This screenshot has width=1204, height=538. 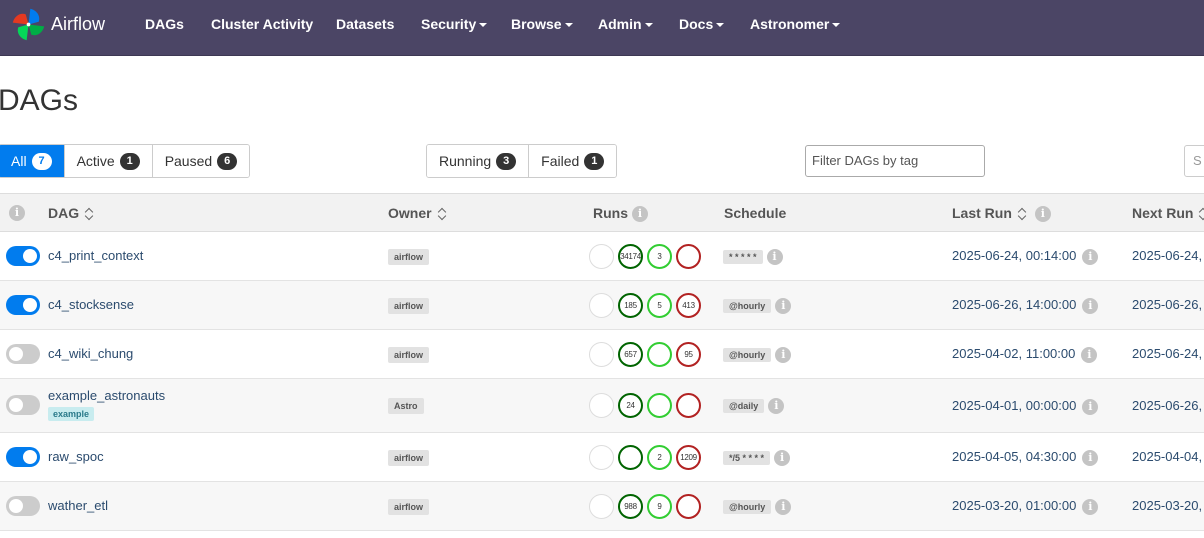 I want to click on search-dags-input: S, so click(x=1194, y=161).